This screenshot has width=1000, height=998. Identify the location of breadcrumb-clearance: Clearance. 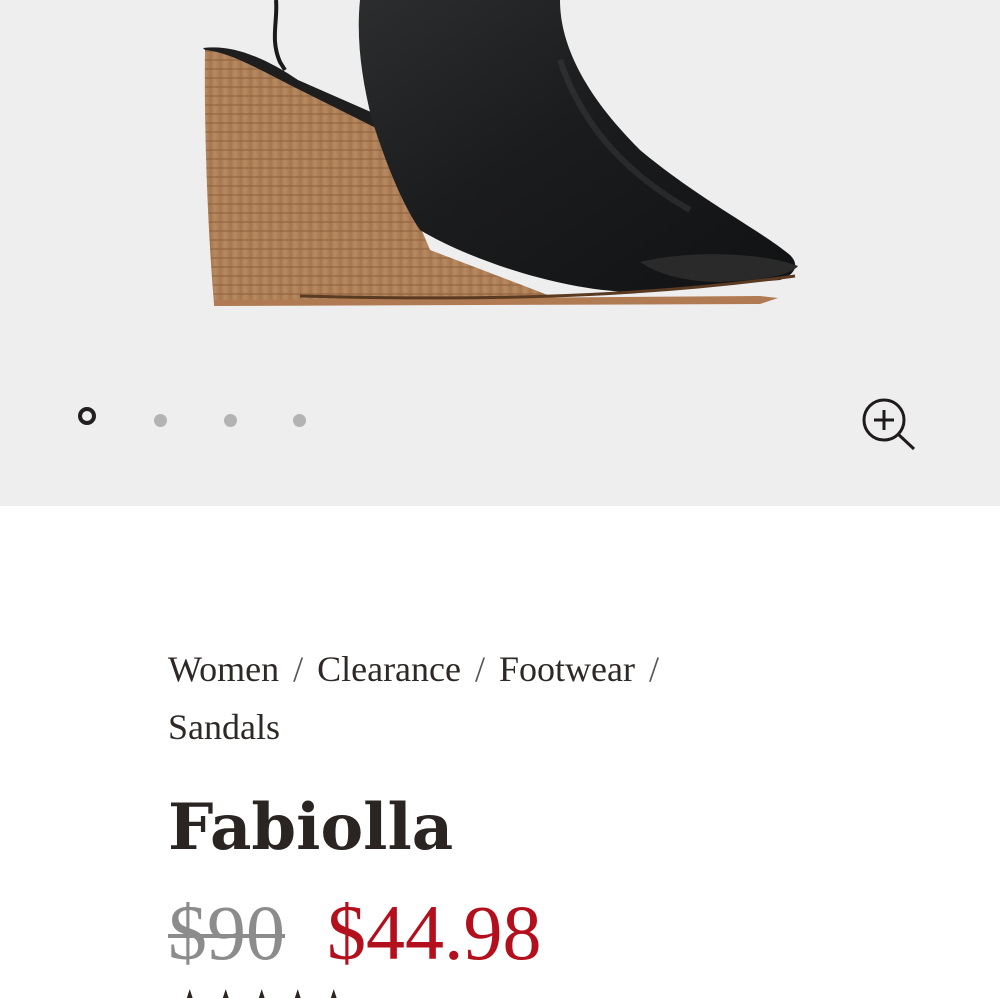
(389, 669).